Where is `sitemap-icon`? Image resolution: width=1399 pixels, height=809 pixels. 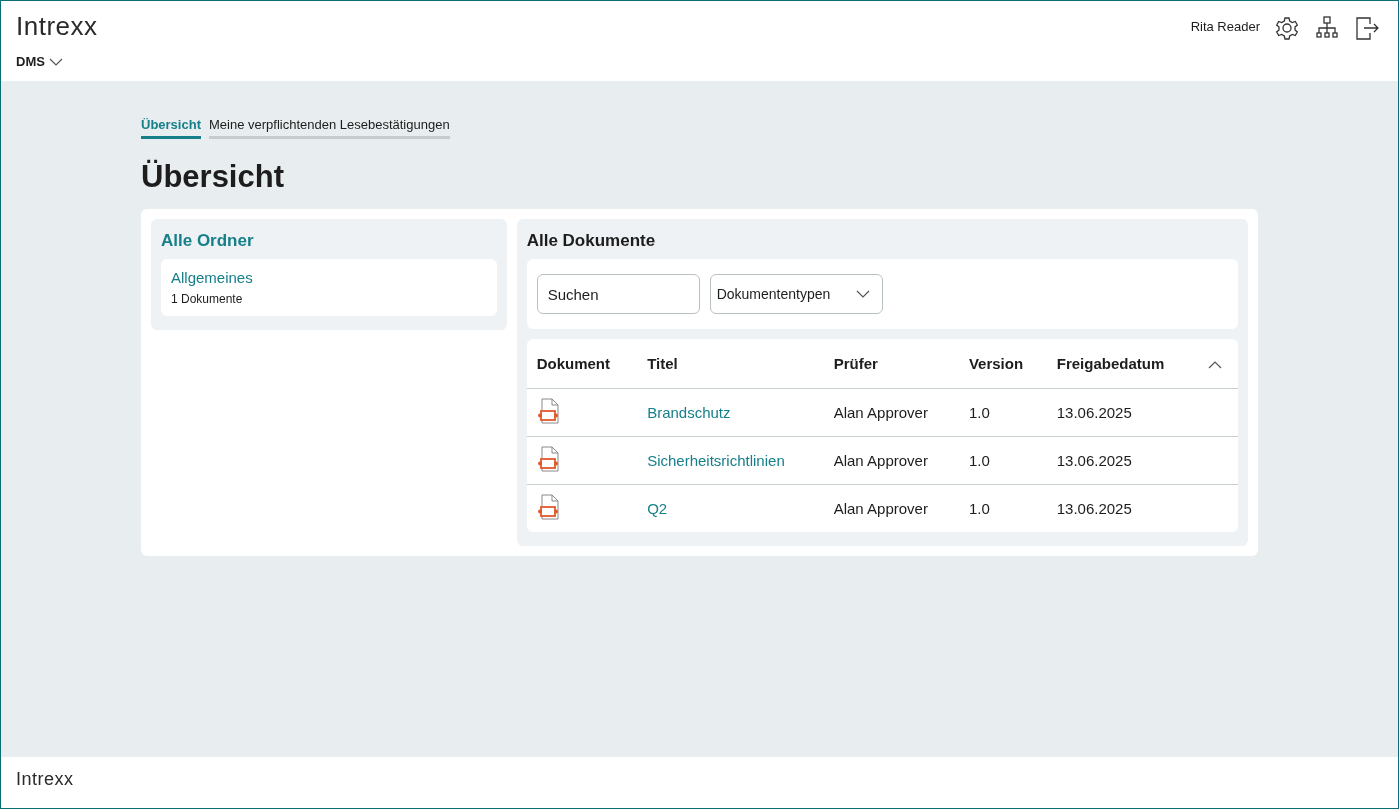
sitemap-icon is located at coordinates (1327, 28).